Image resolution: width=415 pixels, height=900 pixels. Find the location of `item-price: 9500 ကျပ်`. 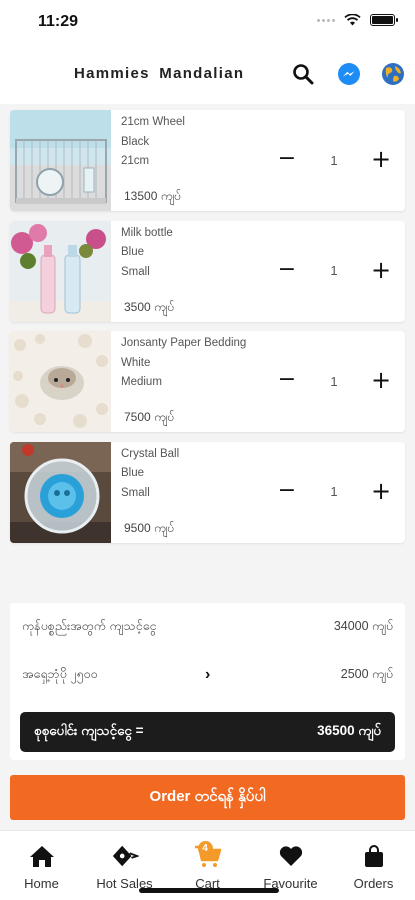

item-price: 9500 ကျပ် is located at coordinates (149, 527).